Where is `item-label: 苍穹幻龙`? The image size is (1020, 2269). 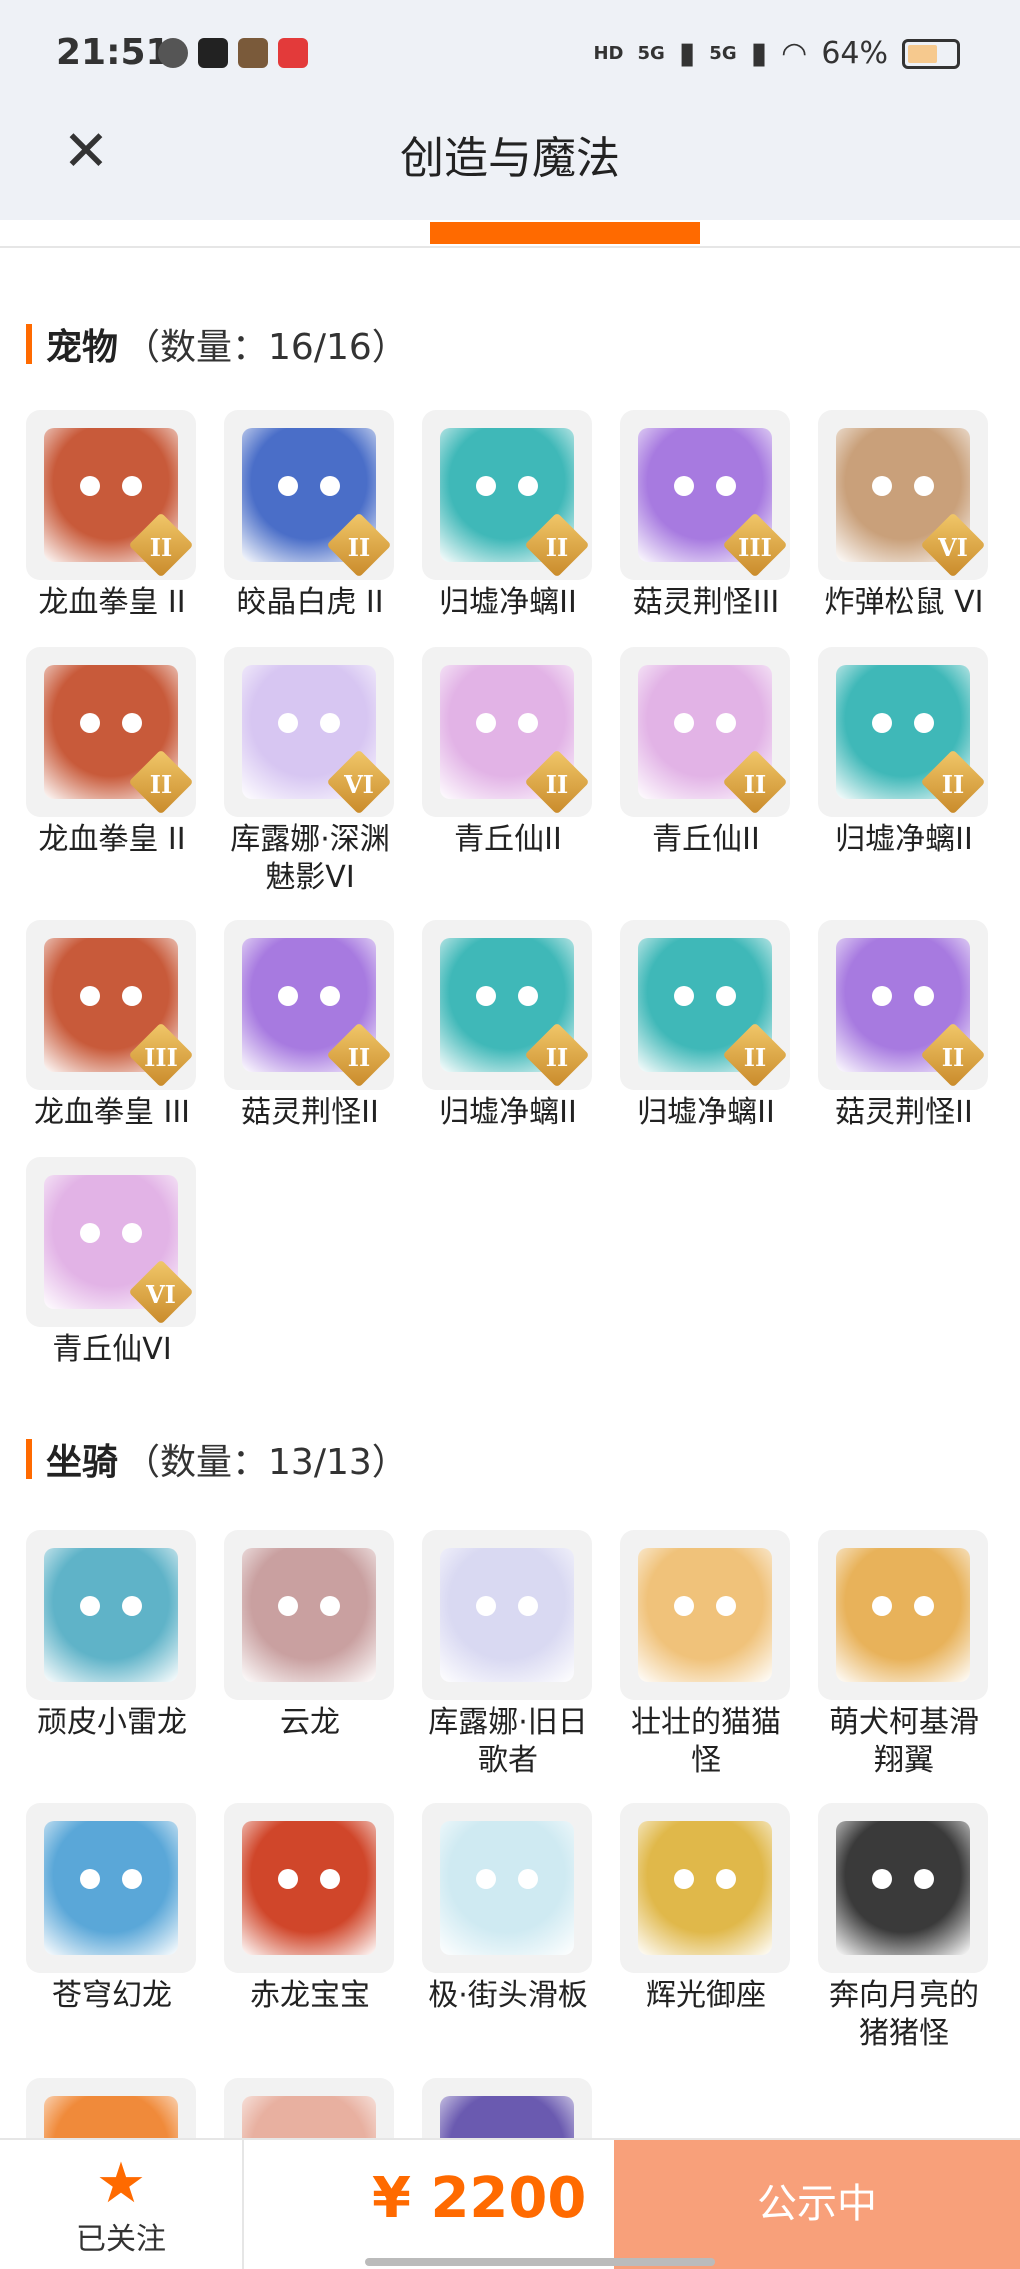 item-label: 苍穹幻龙 is located at coordinates (112, 1995).